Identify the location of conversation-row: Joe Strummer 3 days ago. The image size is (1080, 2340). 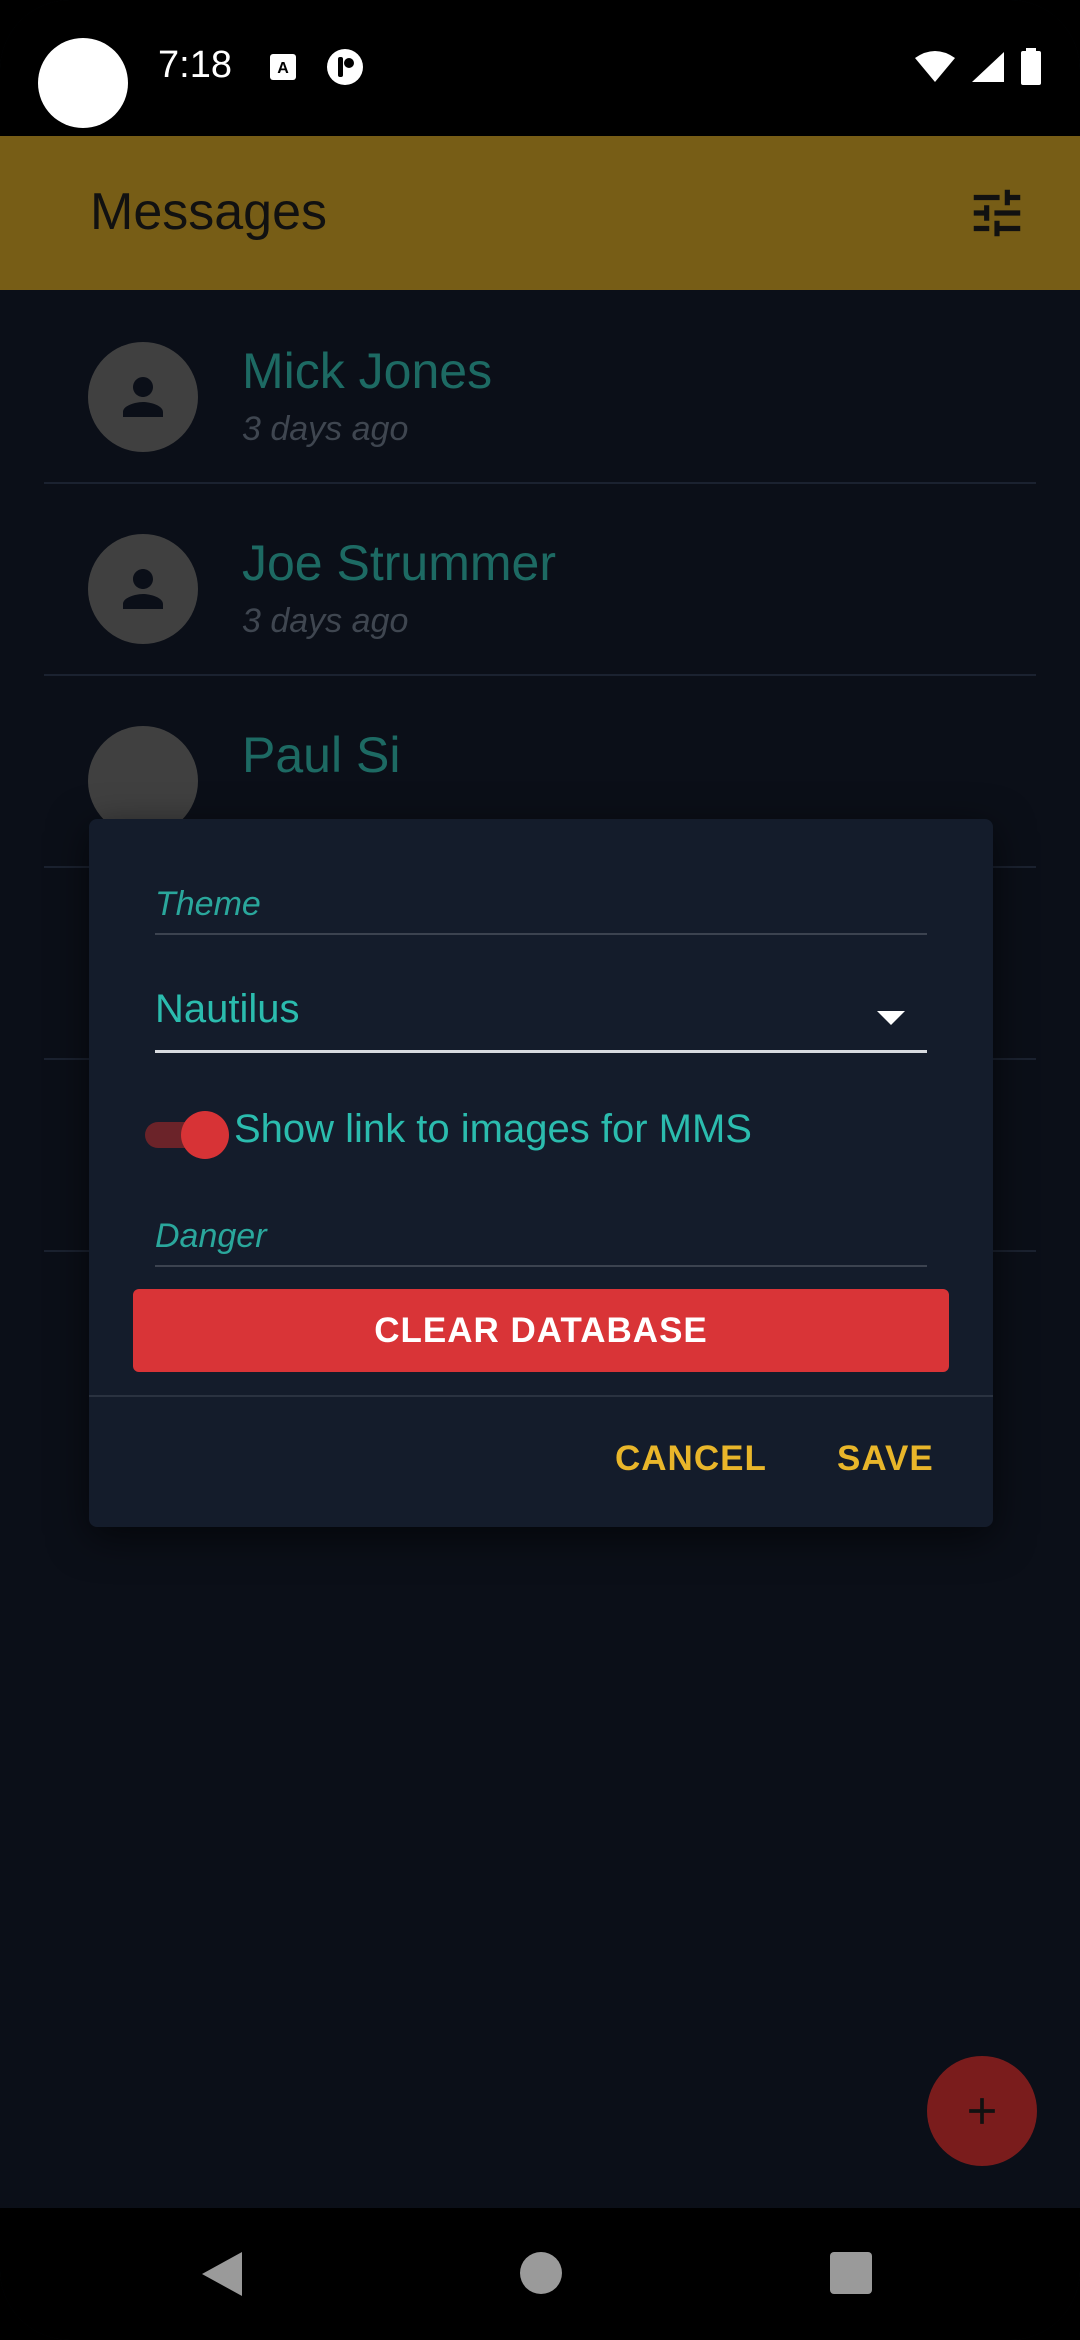
(540, 579).